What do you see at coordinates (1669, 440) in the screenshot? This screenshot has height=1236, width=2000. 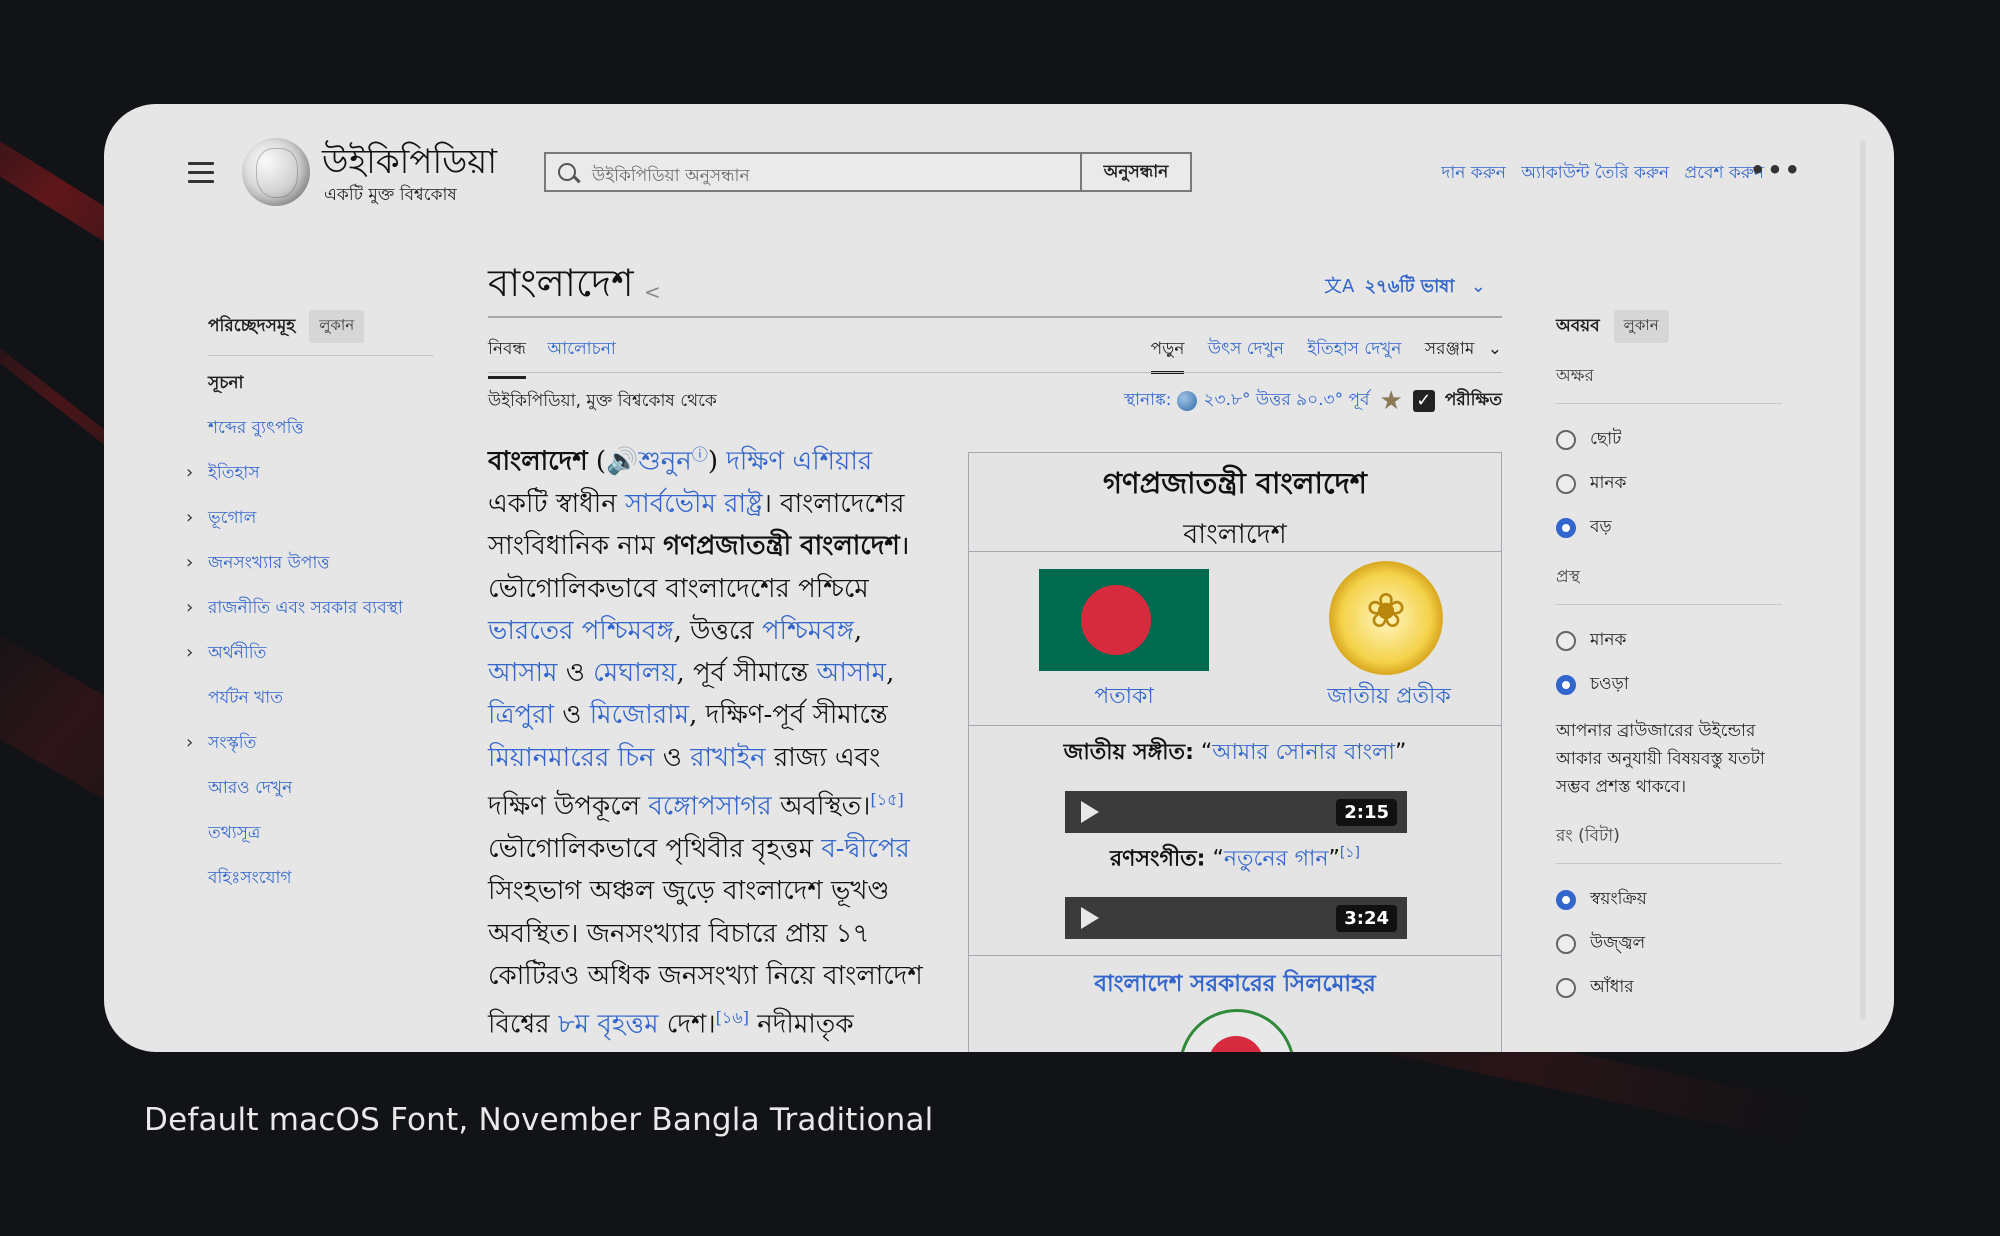 I see `text-size-option: ছোট` at bounding box center [1669, 440].